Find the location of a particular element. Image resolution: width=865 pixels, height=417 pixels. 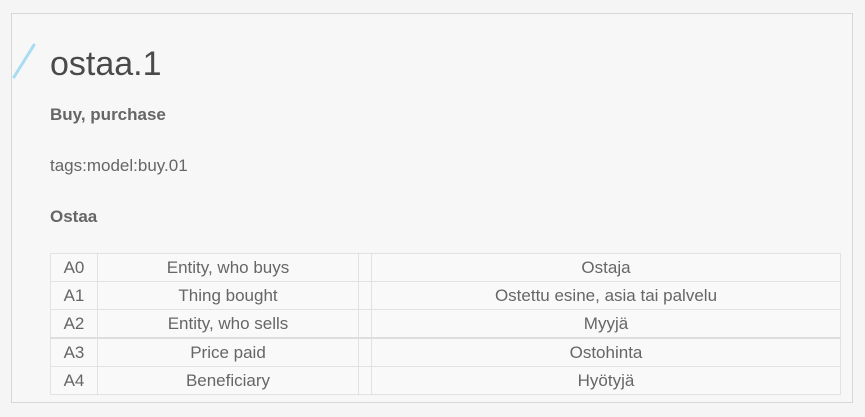

finnish-cell: Hyötyjä is located at coordinates (606, 380).